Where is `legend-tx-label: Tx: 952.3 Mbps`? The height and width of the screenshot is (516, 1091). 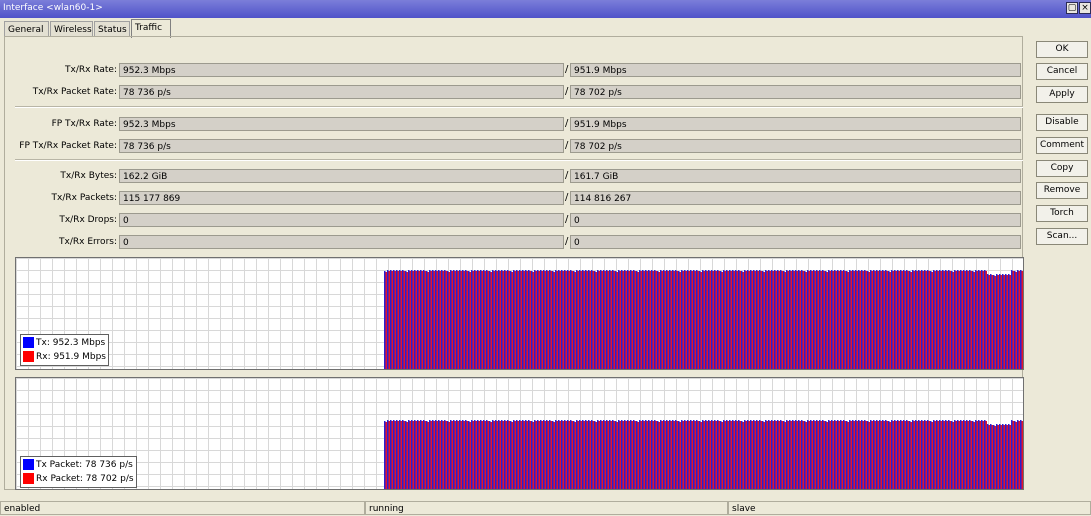 legend-tx-label: Tx: 952.3 Mbps is located at coordinates (71, 343).